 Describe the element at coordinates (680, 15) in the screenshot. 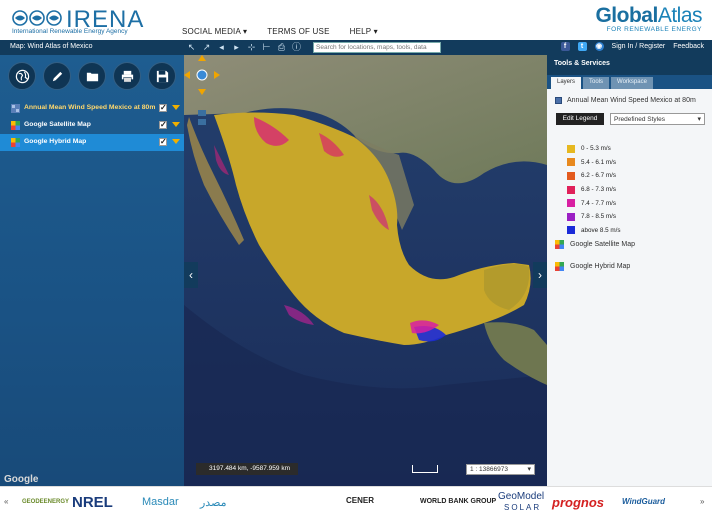

I see `ga-word-light: Atlas` at that location.